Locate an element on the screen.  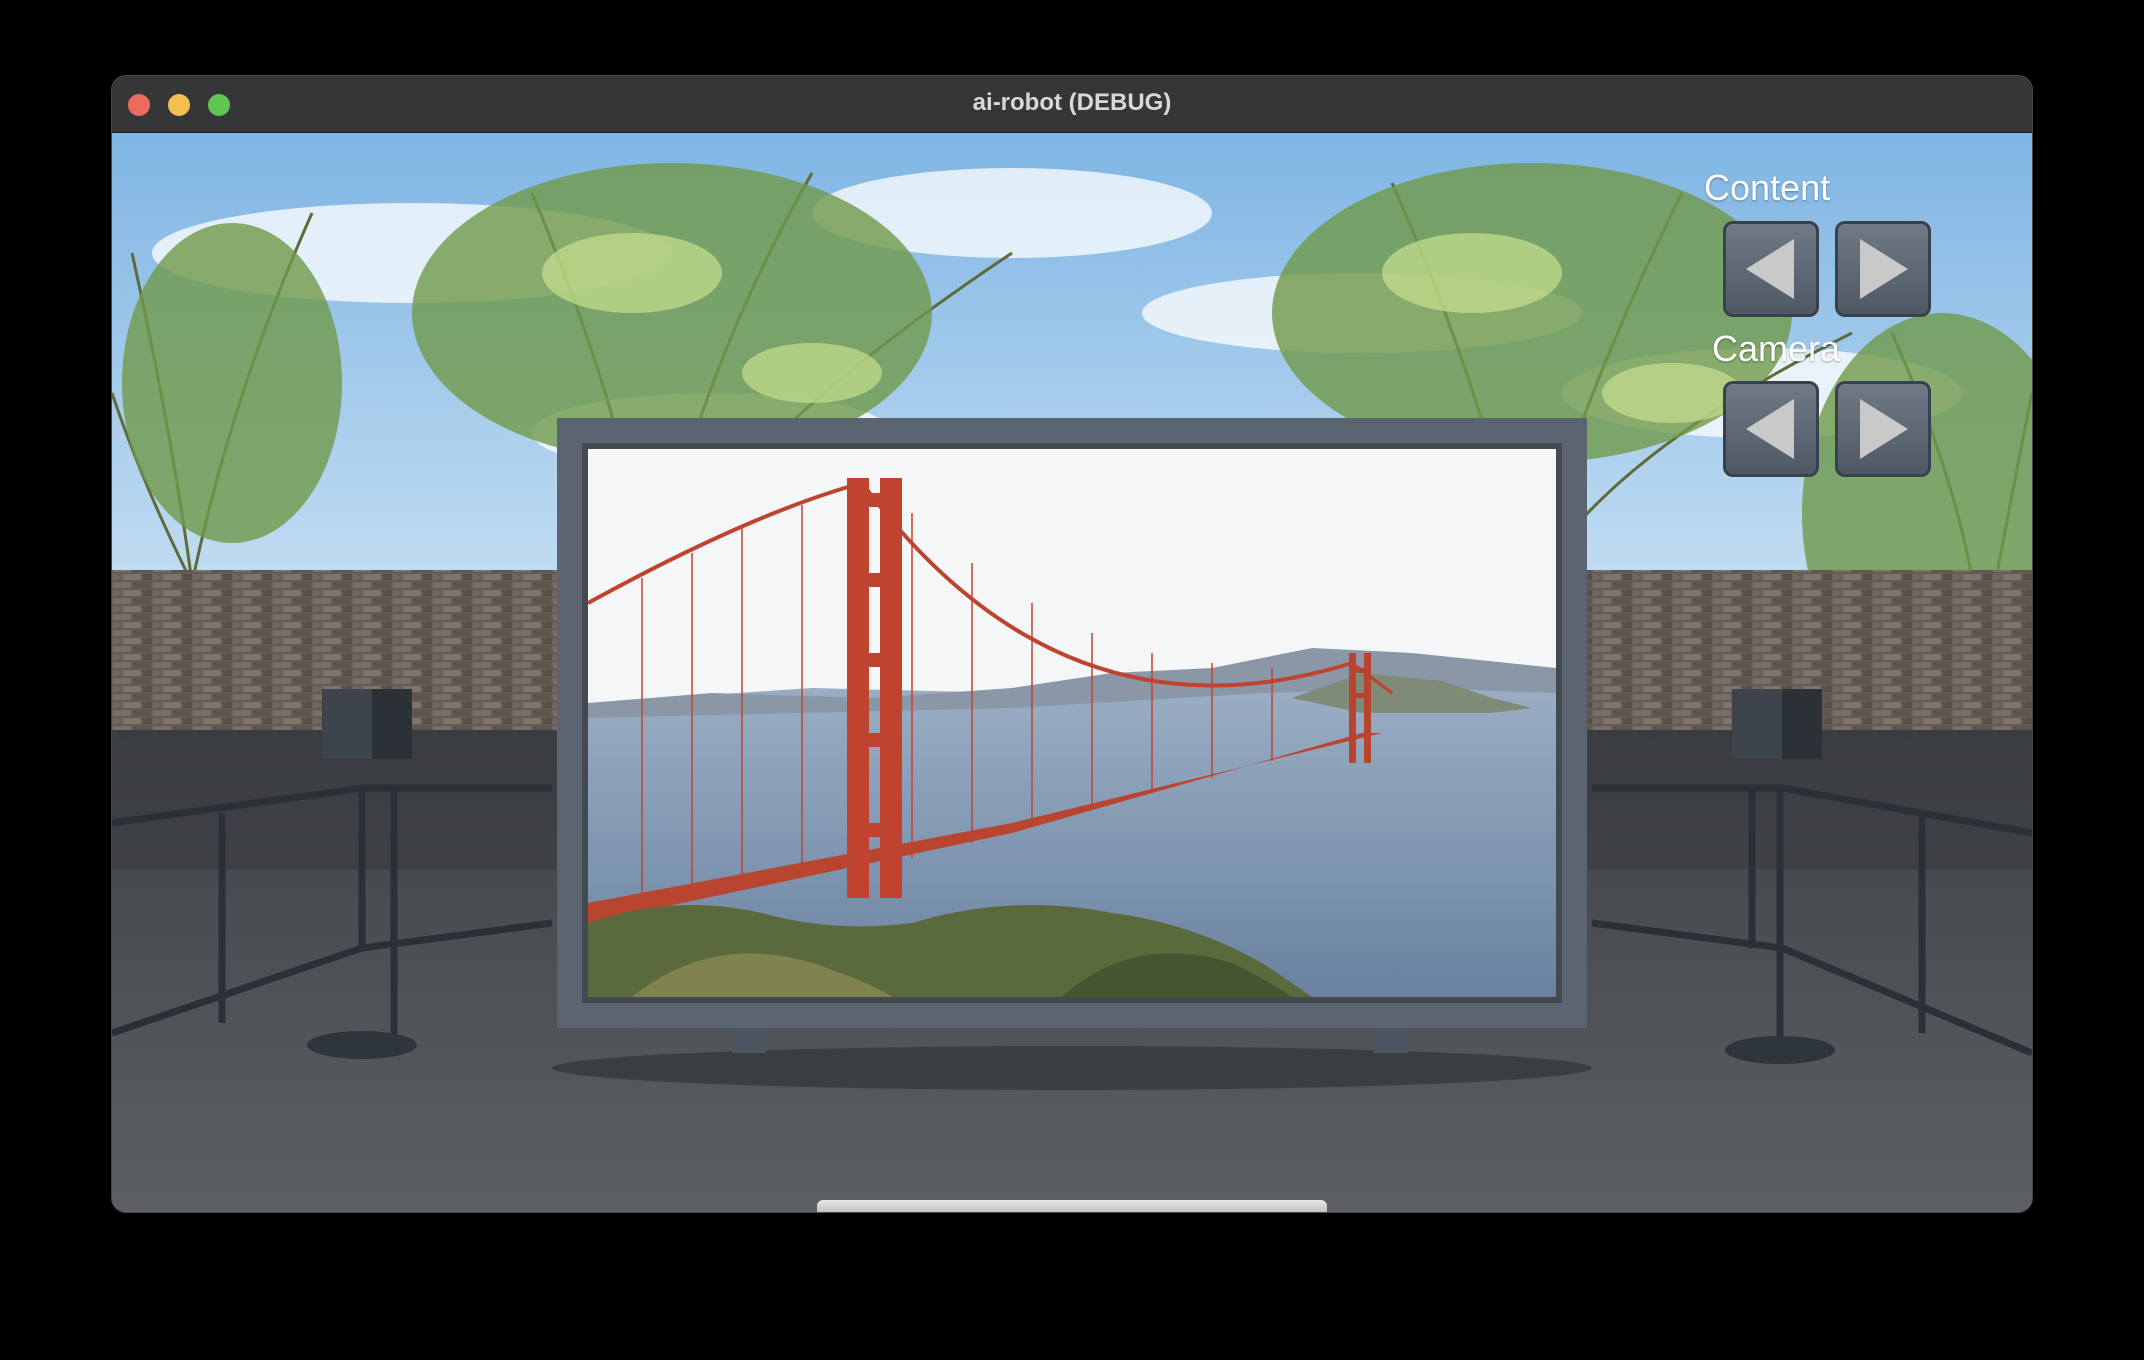
window-title: ai-robot (DEBUG) is located at coordinates (1072, 102).